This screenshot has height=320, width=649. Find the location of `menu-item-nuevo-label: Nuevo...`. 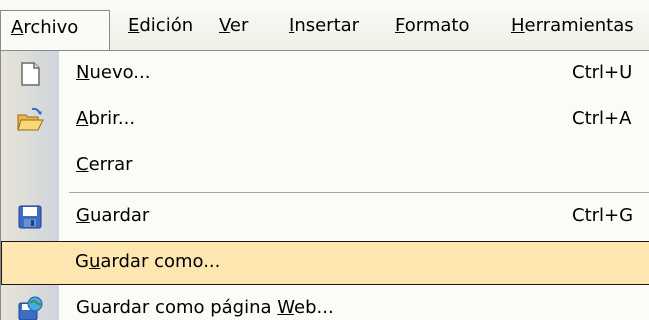

menu-item-nuevo-label: Nuevo... is located at coordinates (113, 72).